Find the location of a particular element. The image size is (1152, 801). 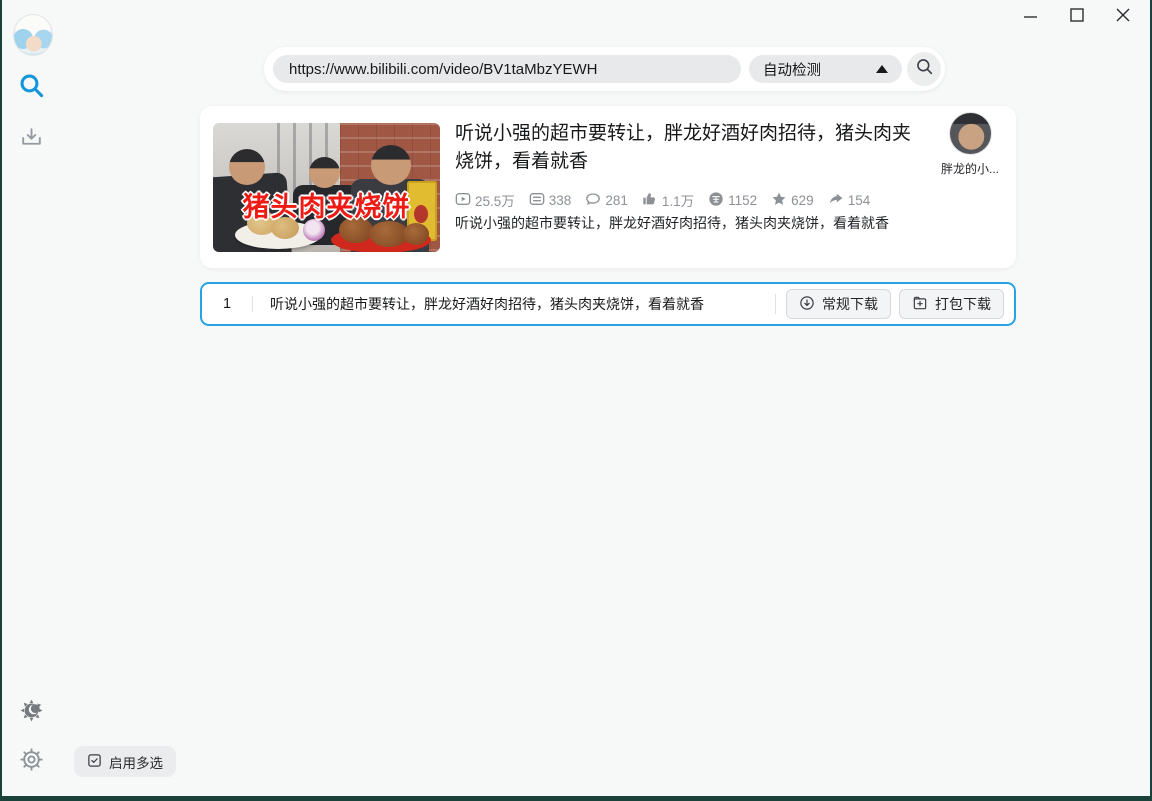

thumbnail-person-right-head is located at coordinates (391, 165).